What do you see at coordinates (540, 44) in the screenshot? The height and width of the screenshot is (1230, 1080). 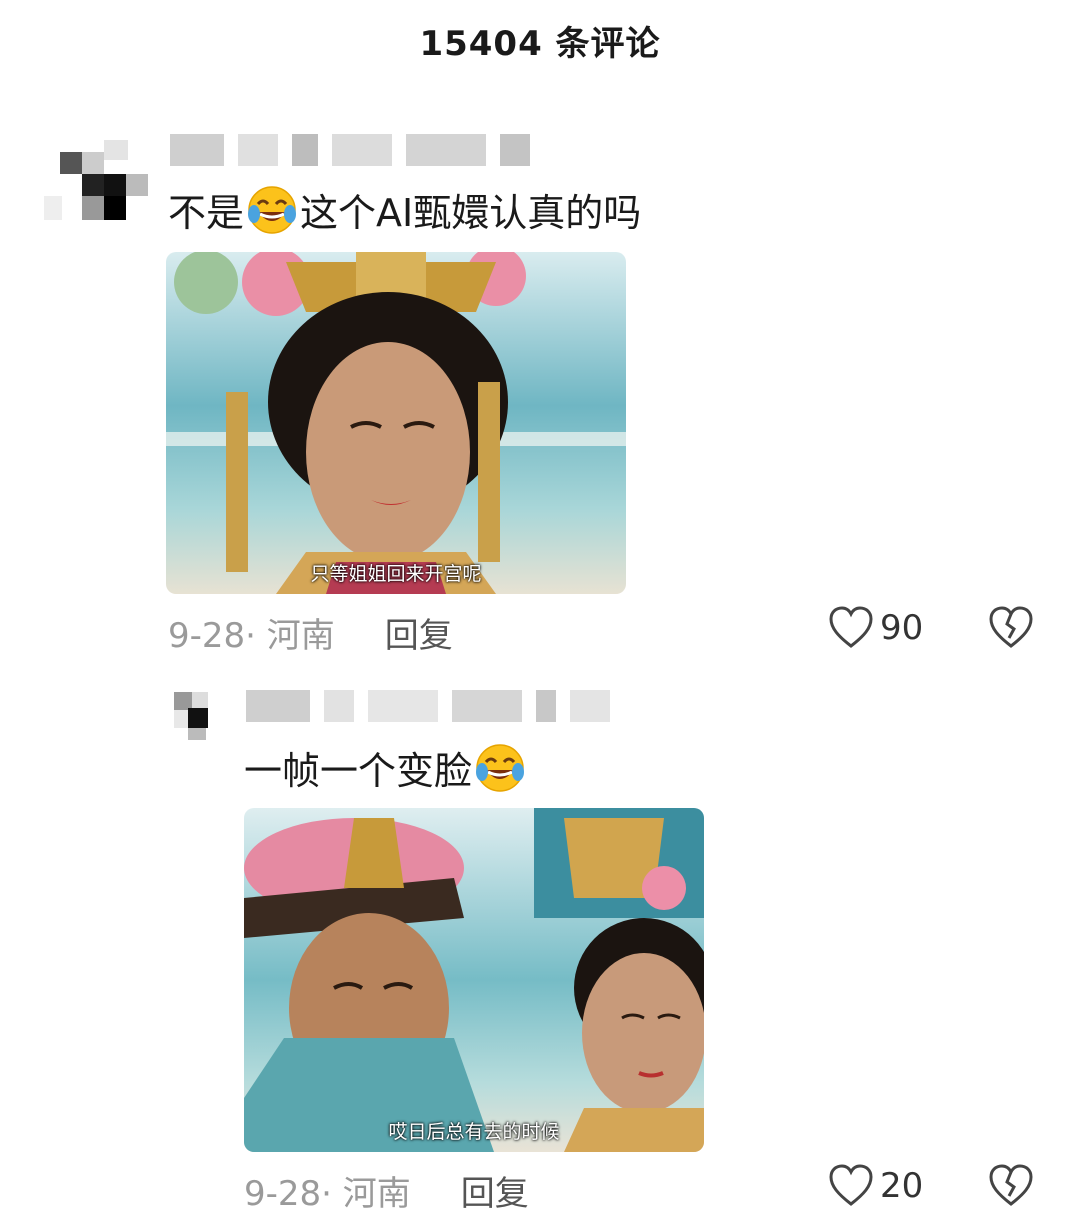 I see `page-title: 15404 条评论` at bounding box center [540, 44].